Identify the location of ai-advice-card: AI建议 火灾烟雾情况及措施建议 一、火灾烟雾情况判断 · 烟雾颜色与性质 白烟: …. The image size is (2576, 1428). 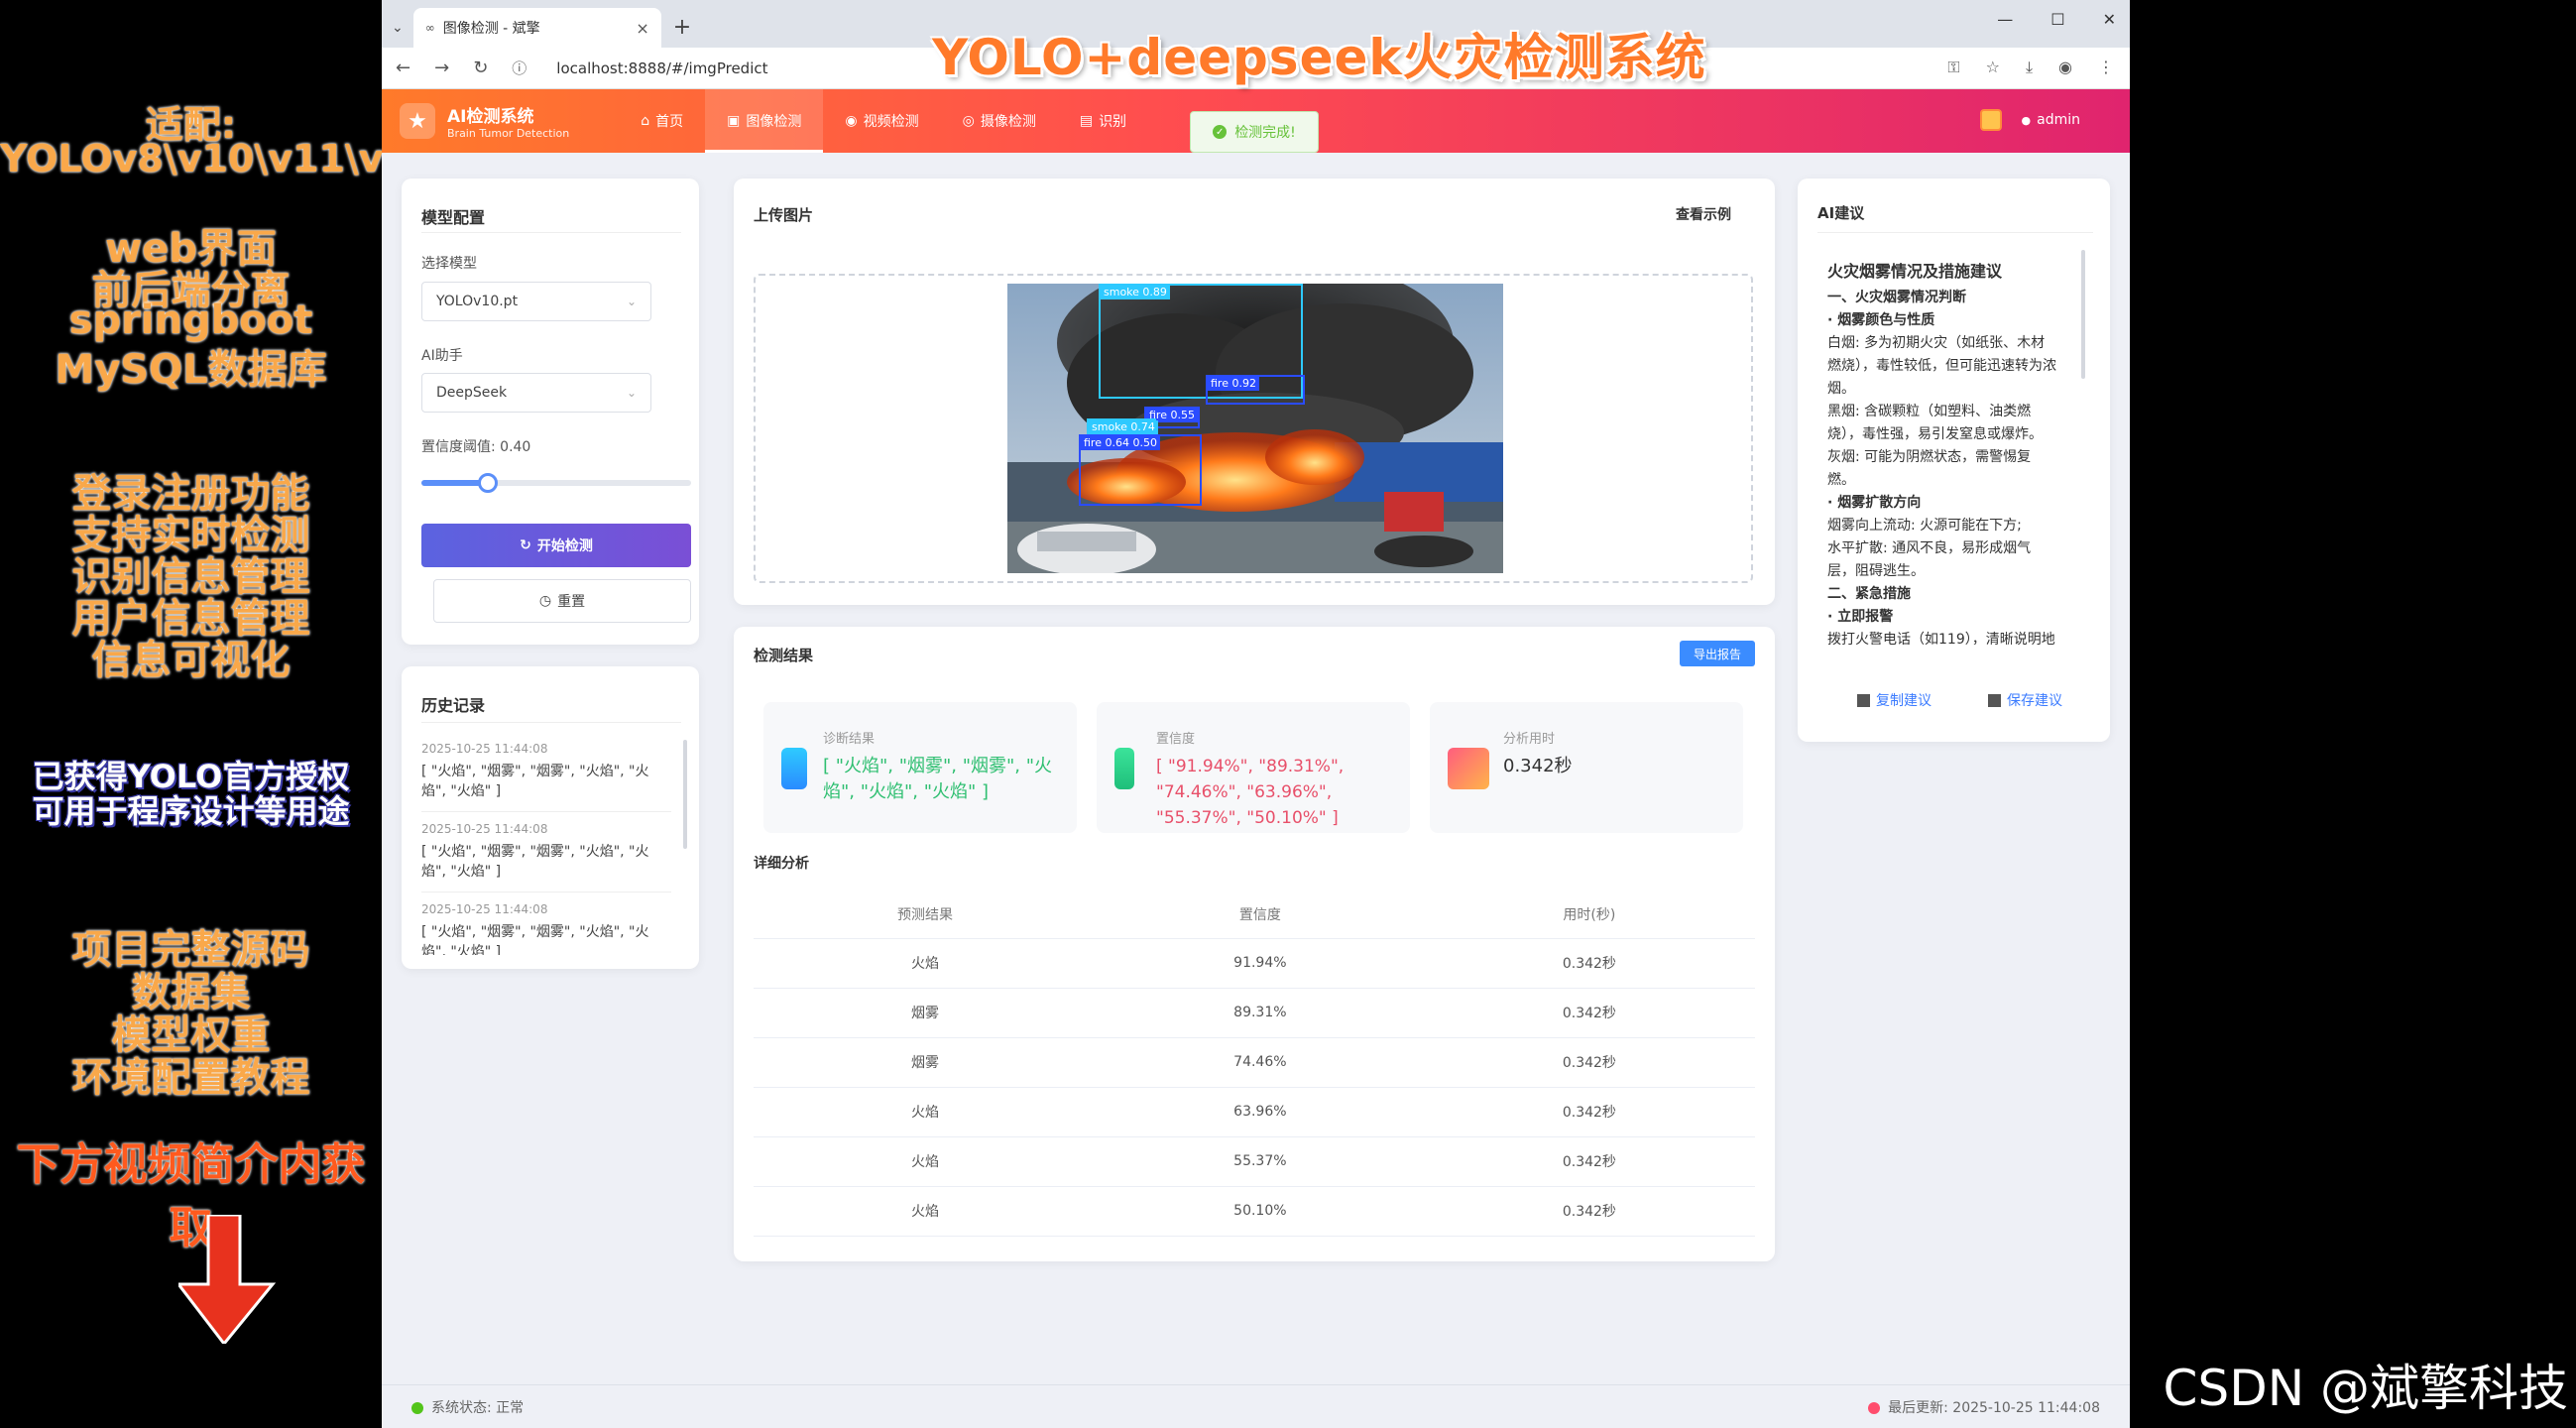
(1954, 460).